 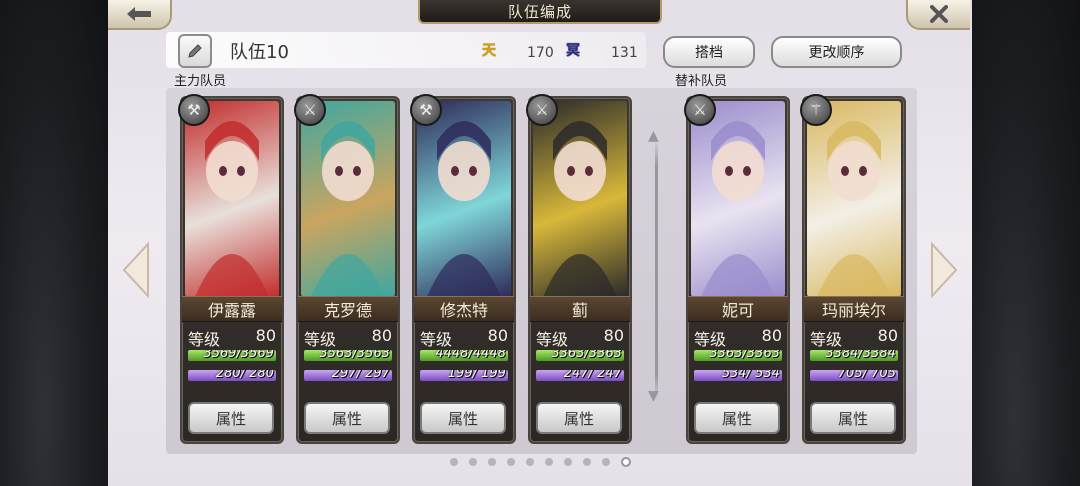 What do you see at coordinates (540, 462) in the screenshot?
I see `page-indicator` at bounding box center [540, 462].